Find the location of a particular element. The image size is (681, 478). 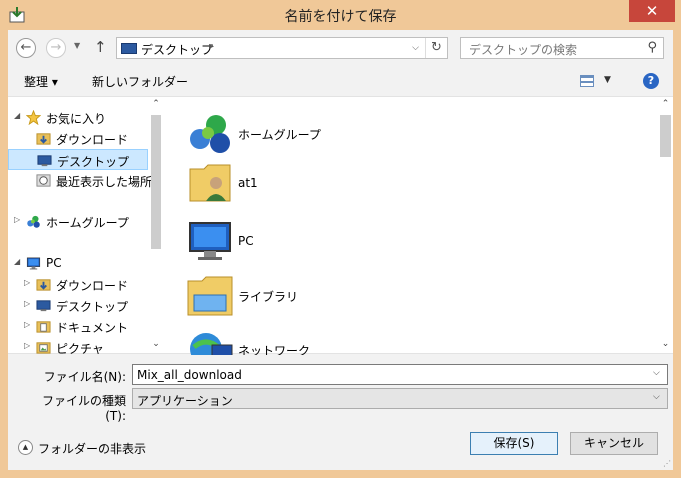

nav-item: 最近表示した場所 is located at coordinates (80, 180).